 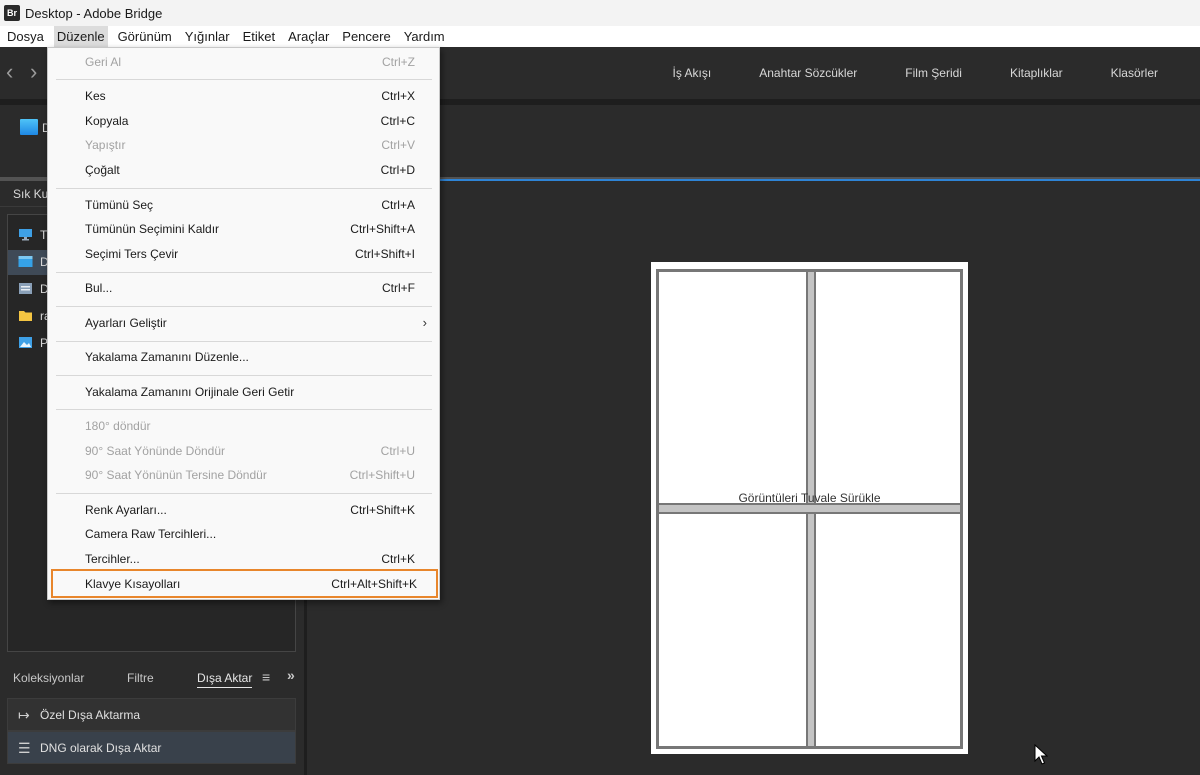 What do you see at coordinates (243, 206) in the screenshot?
I see `menu-item-select-all: Tümünü Seç Ctrl+A` at bounding box center [243, 206].